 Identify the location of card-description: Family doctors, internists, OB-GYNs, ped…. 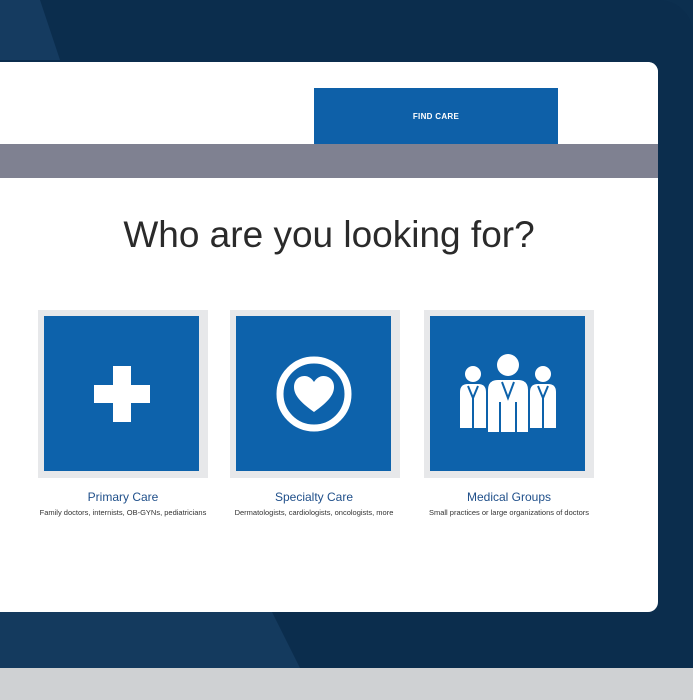
(123, 512).